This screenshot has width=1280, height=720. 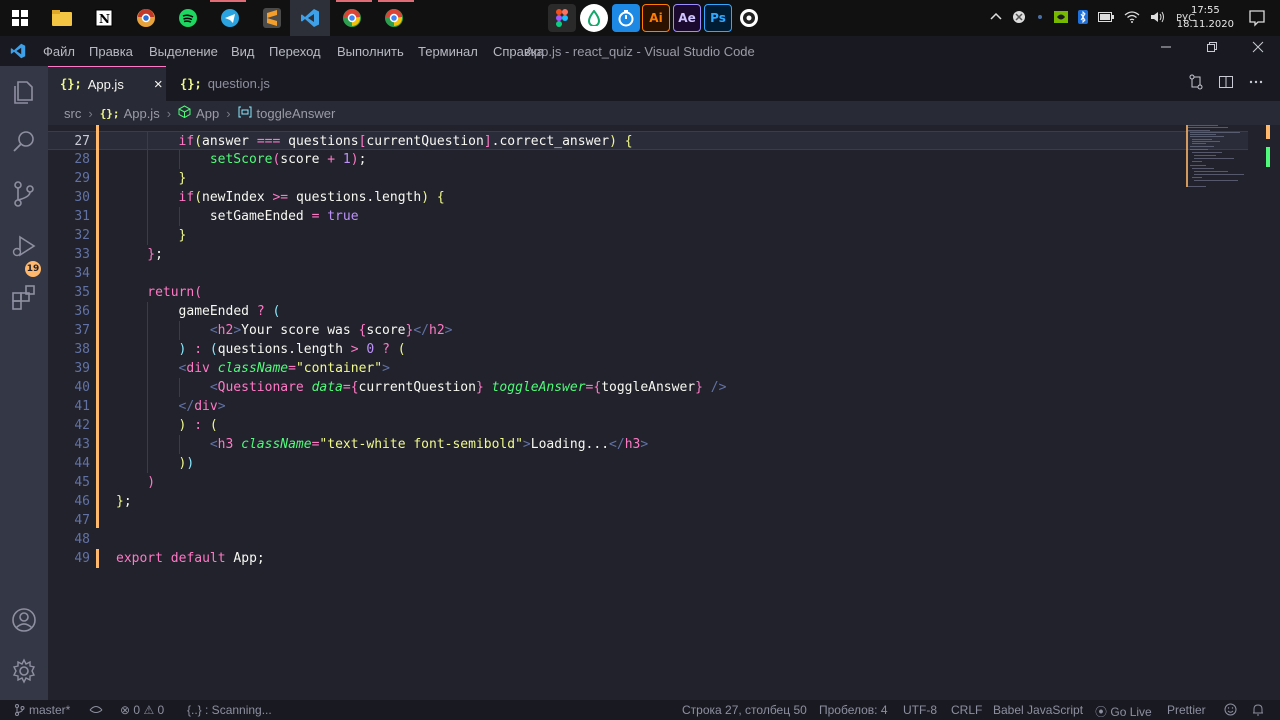 What do you see at coordinates (72, 113) in the screenshot?
I see `breadcrumb-folder: src` at bounding box center [72, 113].